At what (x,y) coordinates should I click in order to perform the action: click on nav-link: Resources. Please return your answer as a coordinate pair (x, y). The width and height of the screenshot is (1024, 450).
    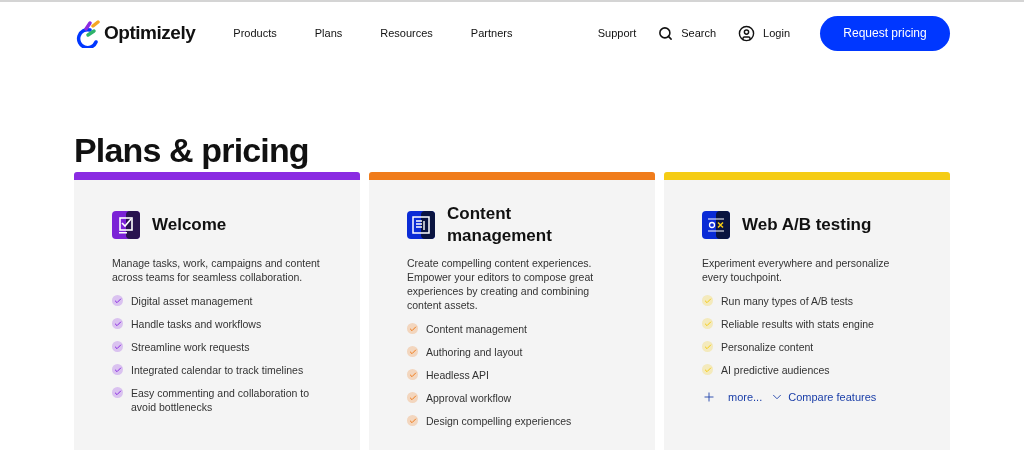
    Looking at the image, I should click on (406, 33).